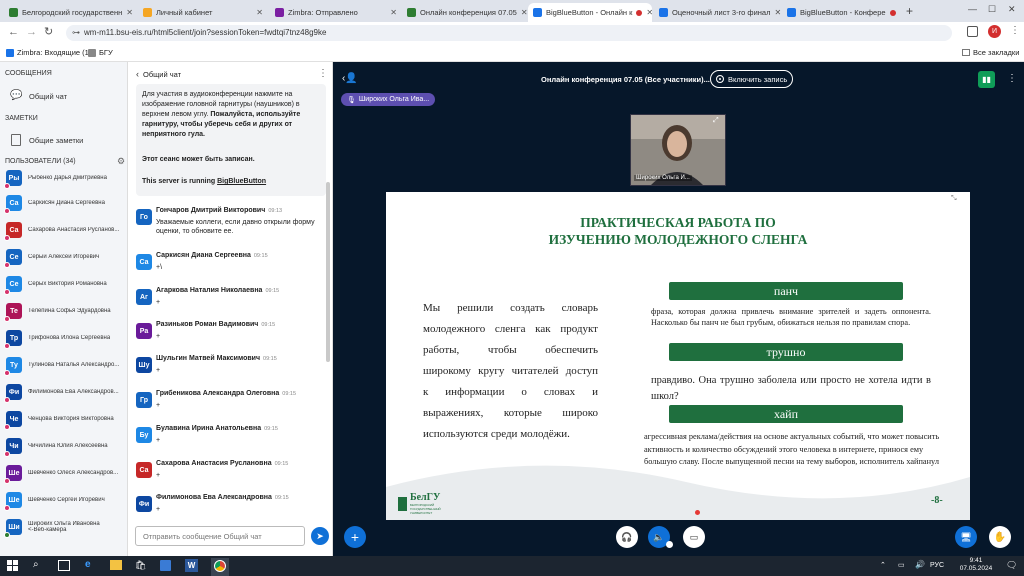 This screenshot has height=576, width=1024. Describe the element at coordinates (976, 565) in the screenshot. I see `clock: 9:41 07.05.2024` at that location.